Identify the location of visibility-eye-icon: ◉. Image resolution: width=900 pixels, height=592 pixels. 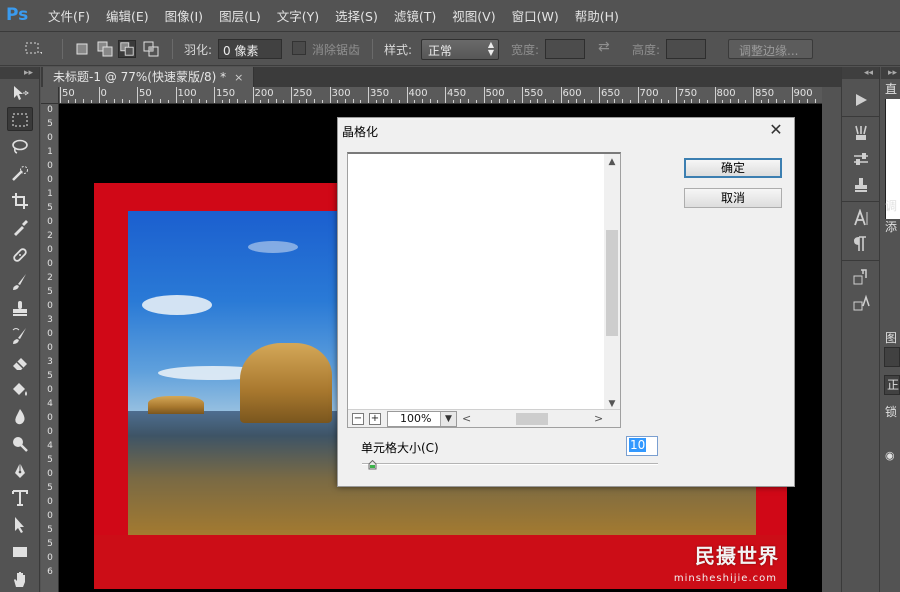
(890, 455).